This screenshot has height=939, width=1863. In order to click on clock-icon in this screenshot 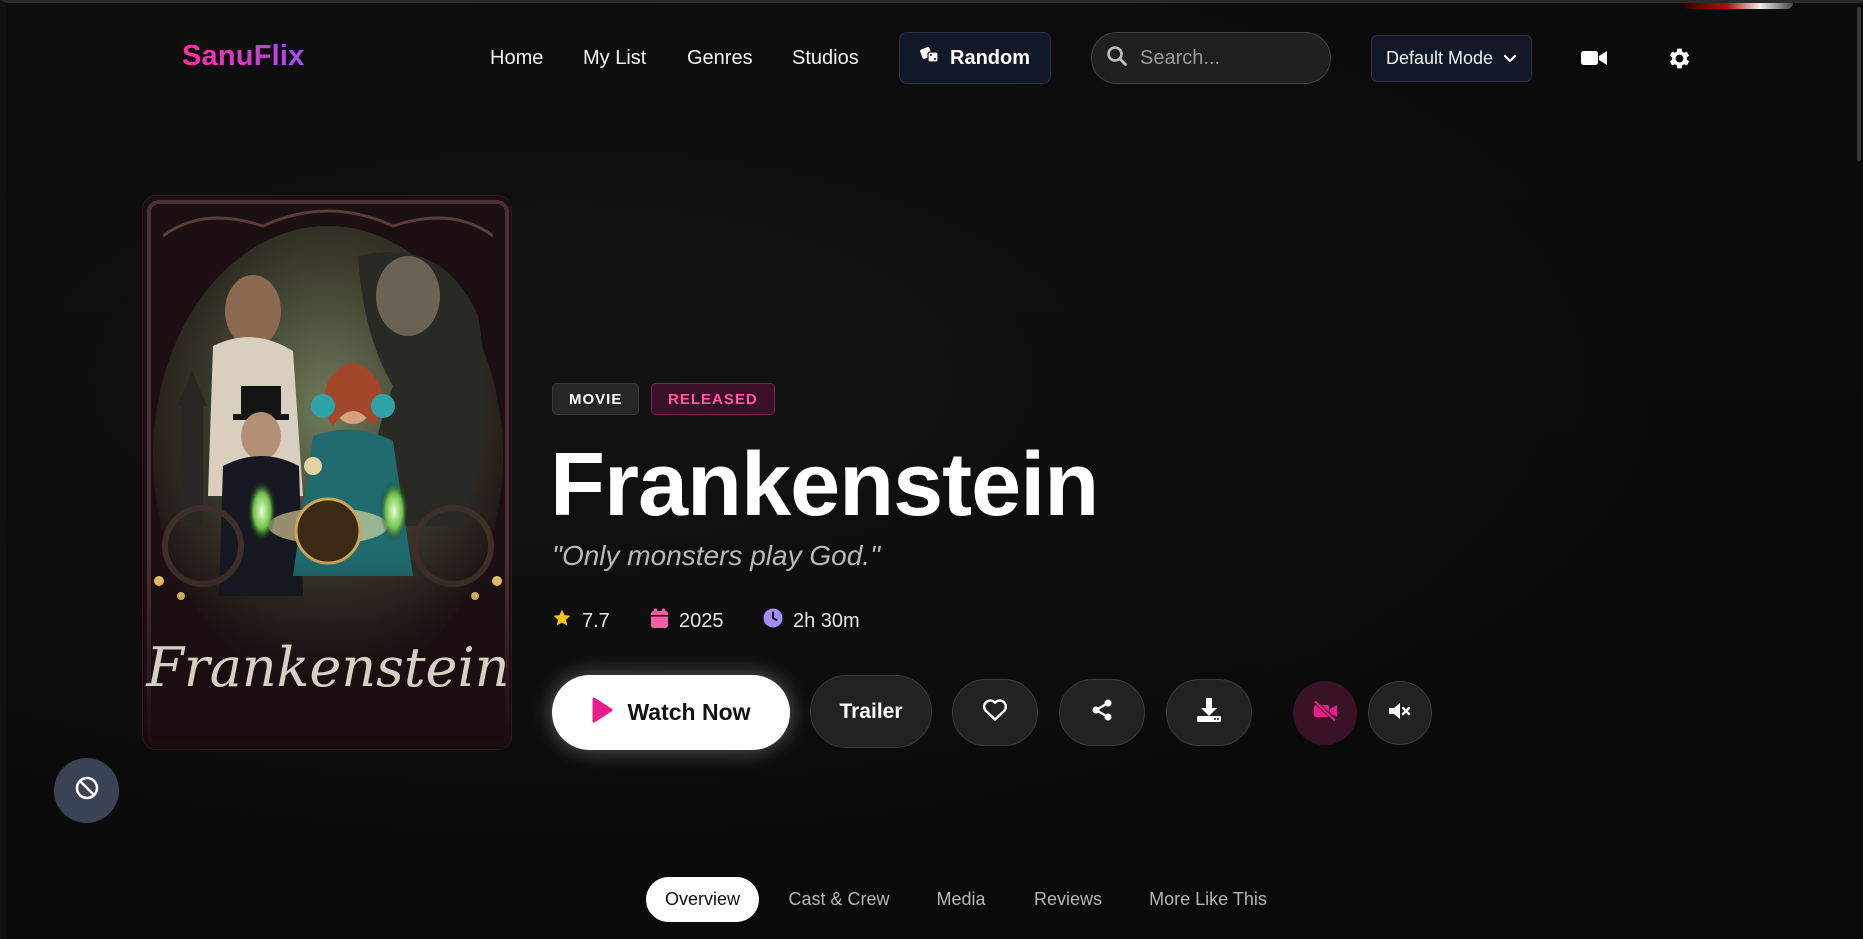, I will do `click(773, 621)`.